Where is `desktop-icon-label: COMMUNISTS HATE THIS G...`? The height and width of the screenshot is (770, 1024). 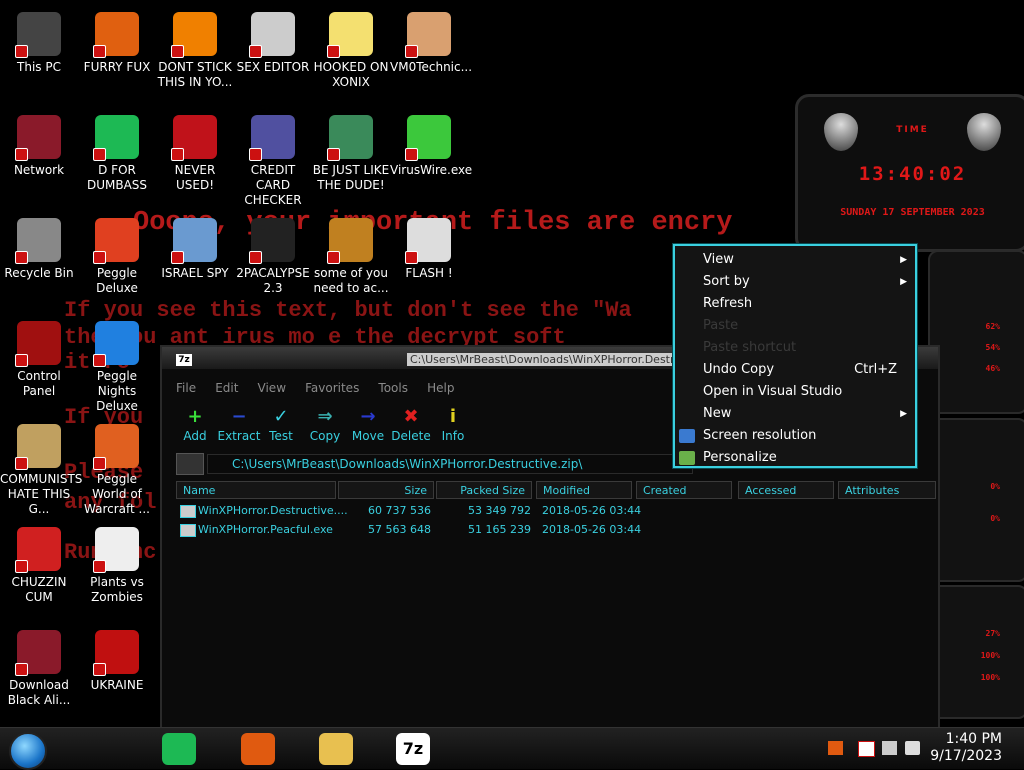 desktop-icon-label: COMMUNISTS HATE THIS G... is located at coordinates (41, 494).